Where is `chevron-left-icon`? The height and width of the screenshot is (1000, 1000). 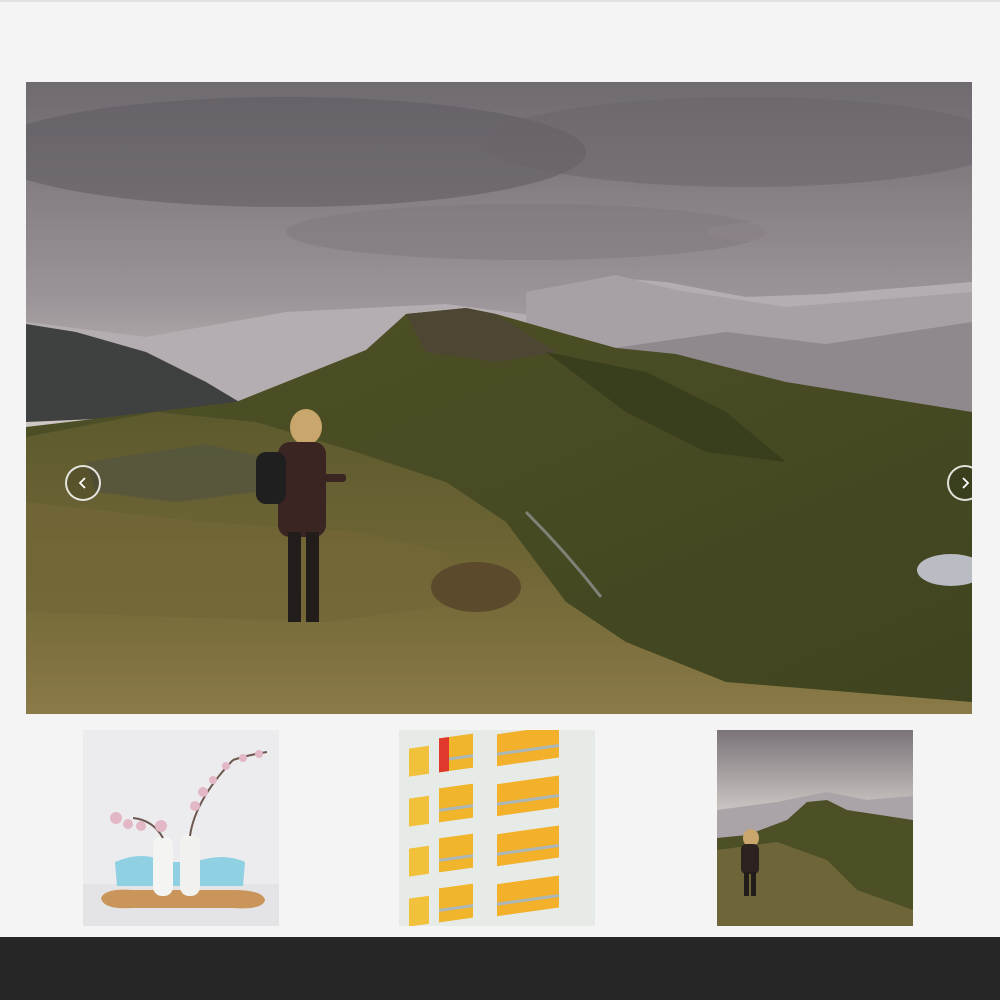
chevron-left-icon is located at coordinates (82, 483).